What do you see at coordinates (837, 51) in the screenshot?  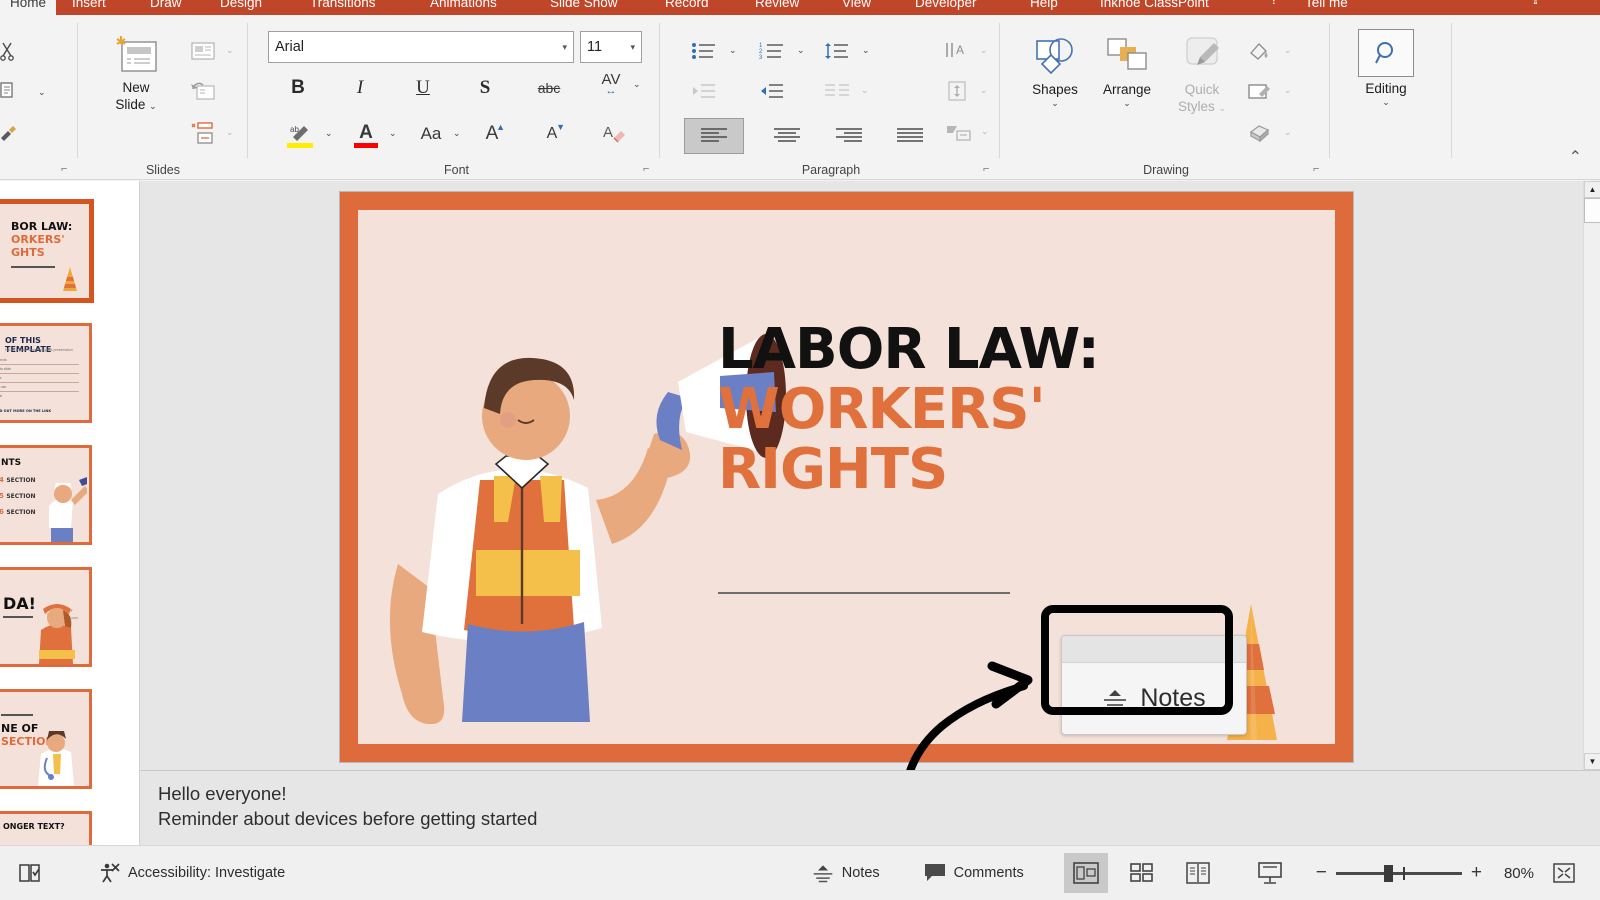 I see `line-spacing-button` at bounding box center [837, 51].